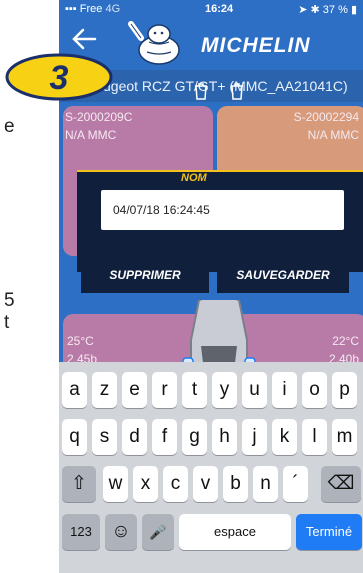 The height and width of the screenshot is (573, 363). Describe the element at coordinates (121, 532) in the screenshot. I see `emoji-key: ☺` at that location.